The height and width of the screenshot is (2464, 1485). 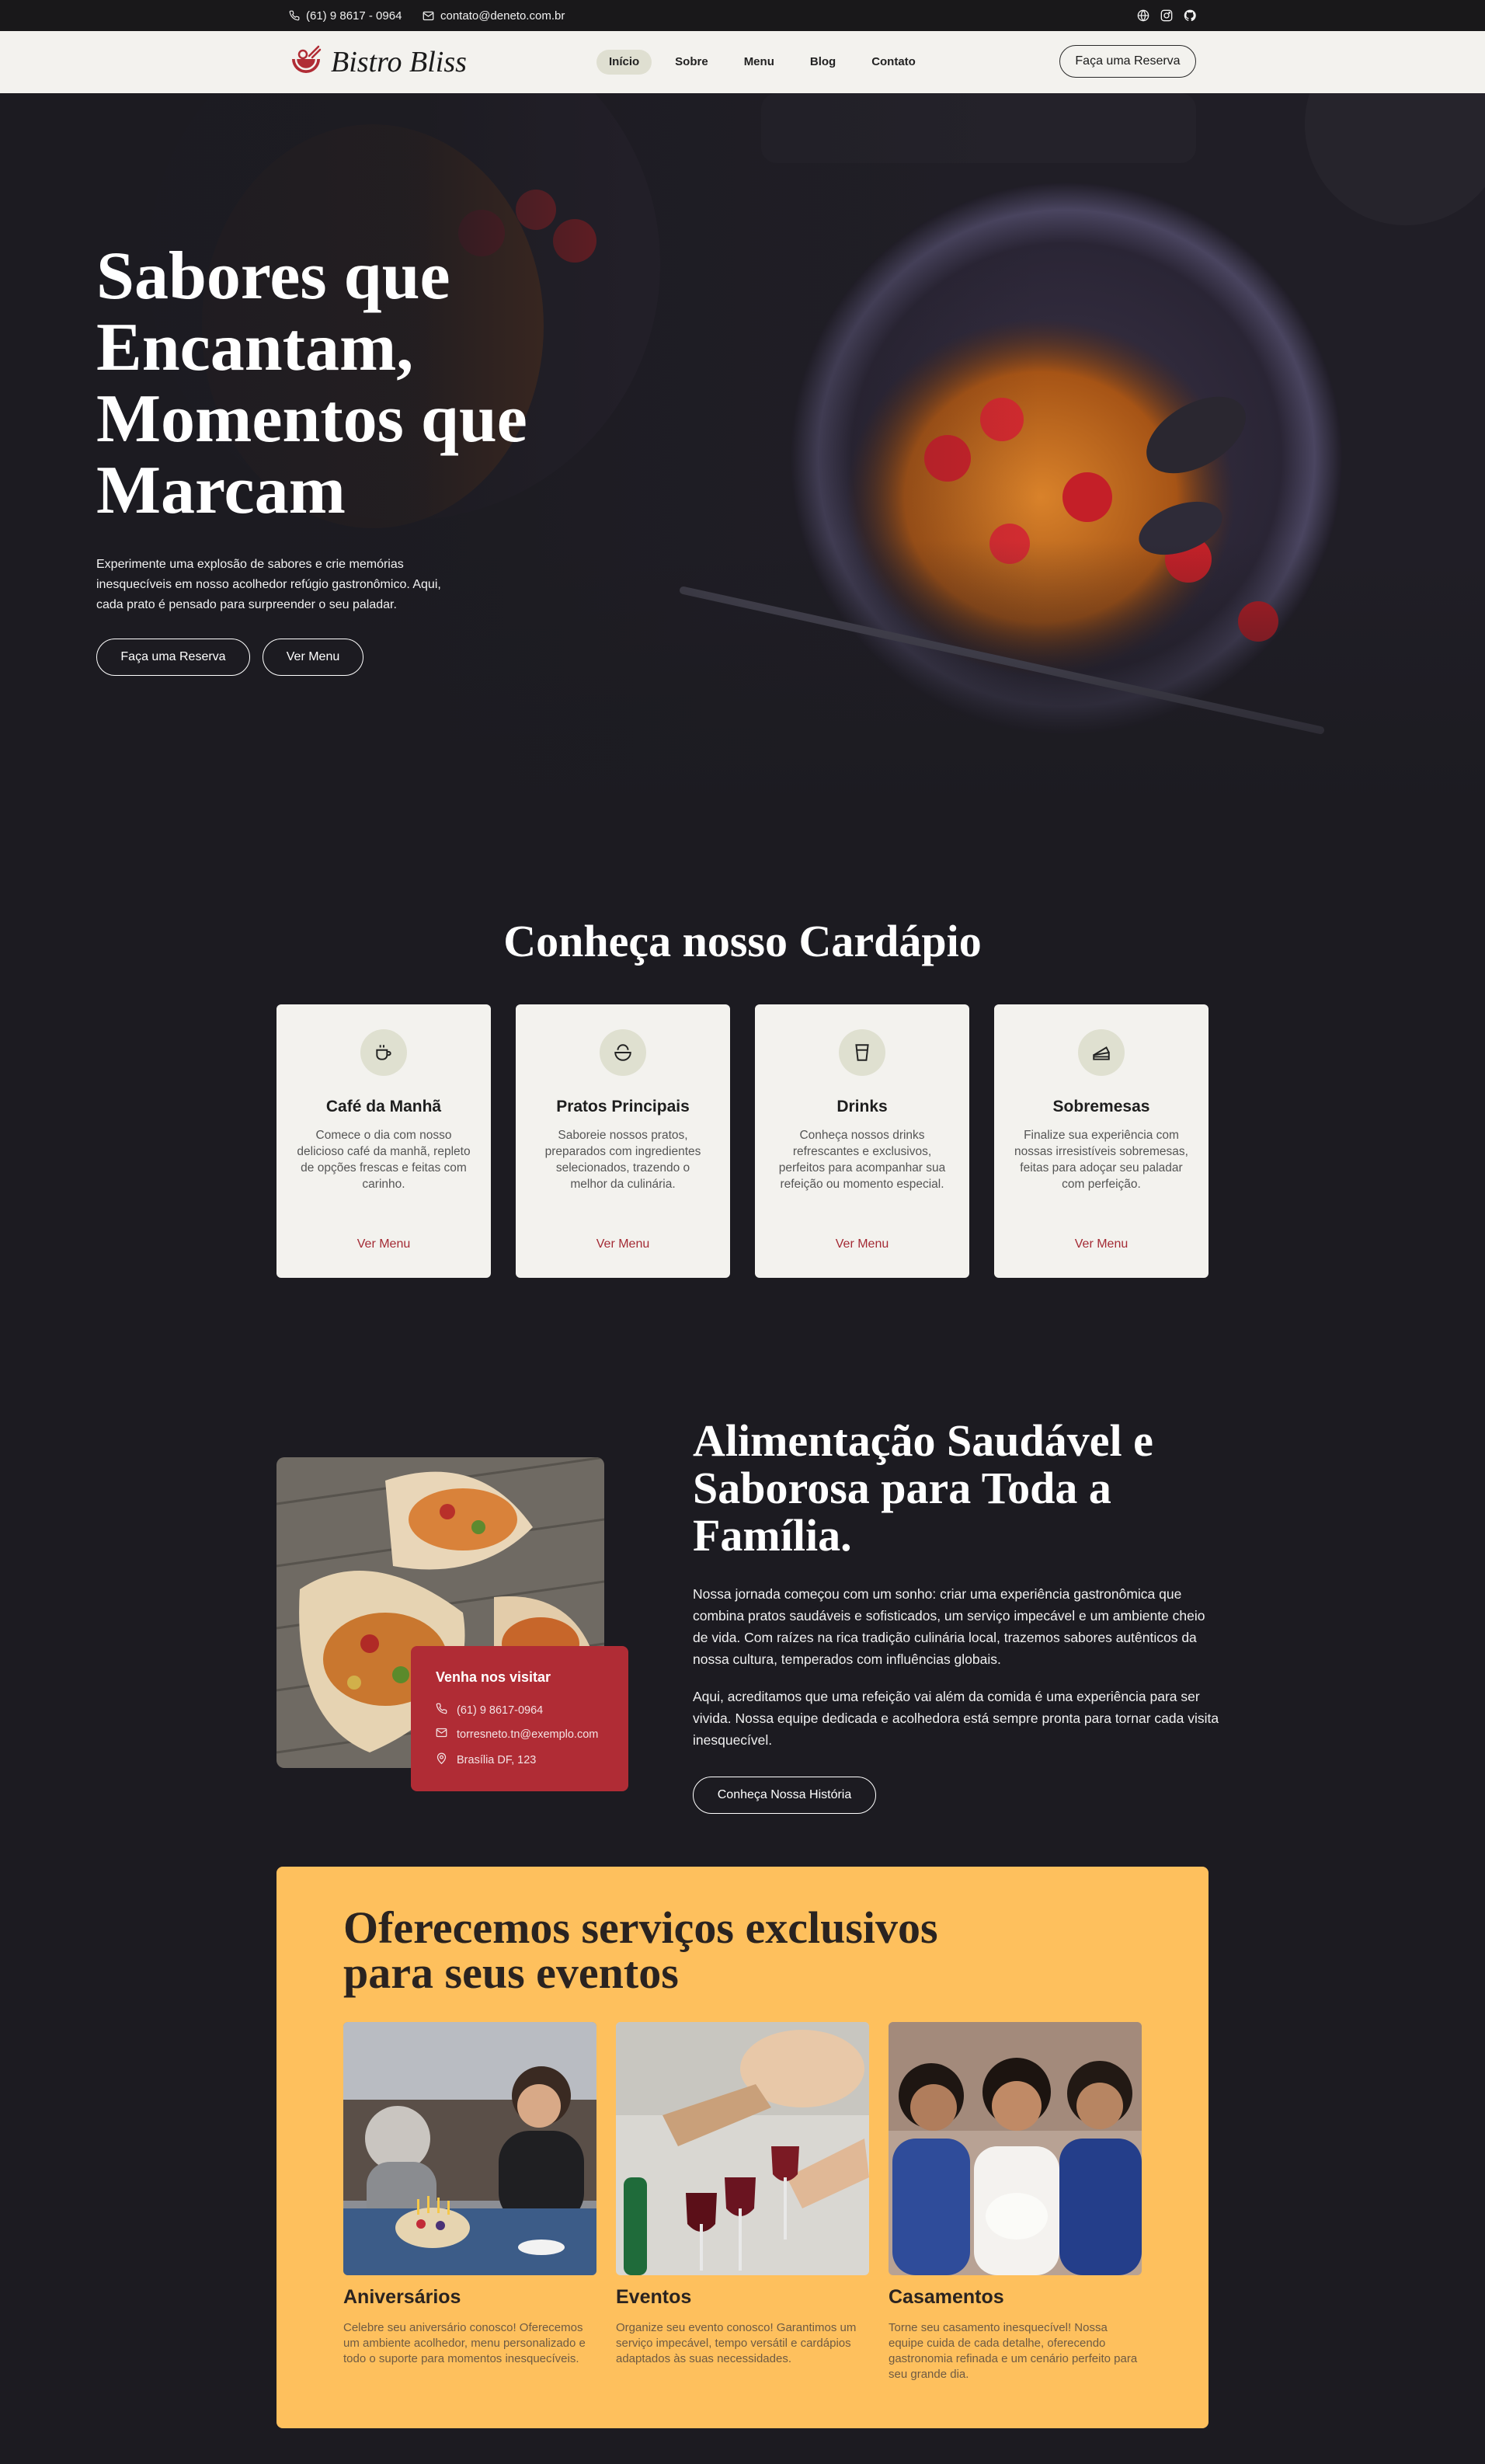 I want to click on topbar-phone-text: (61) 9 8617 - 0964, so click(x=354, y=16).